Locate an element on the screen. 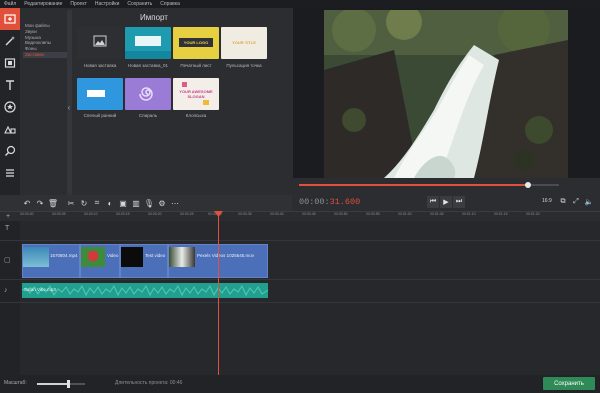  tick-4: 00:00:20 is located at coordinates (155, 214).